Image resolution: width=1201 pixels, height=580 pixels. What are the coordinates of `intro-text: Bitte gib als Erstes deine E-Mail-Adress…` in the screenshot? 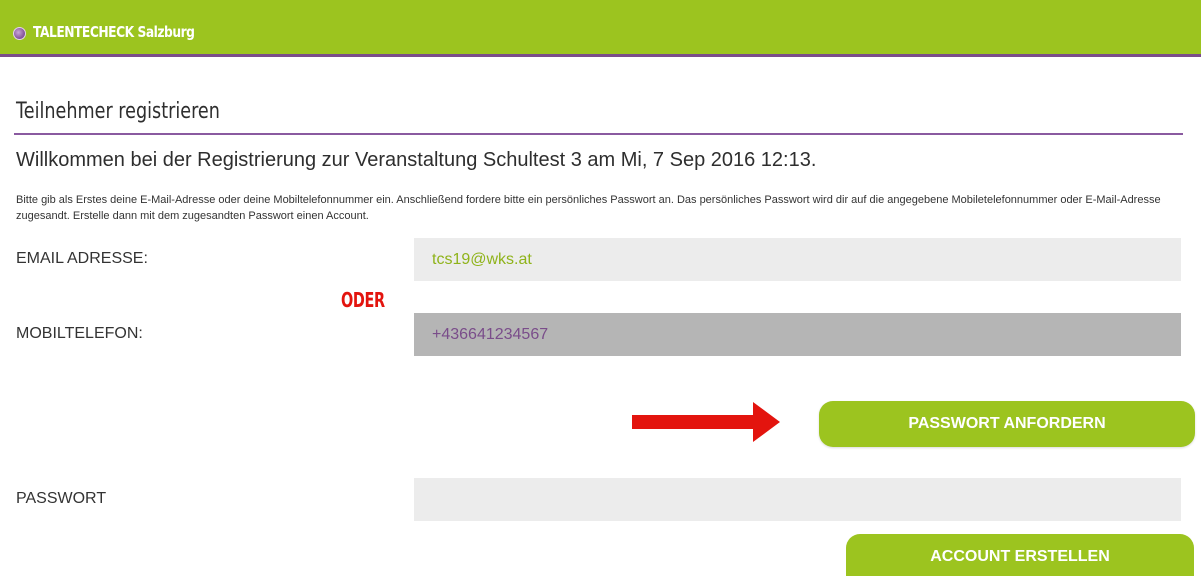 It's located at (588, 208).